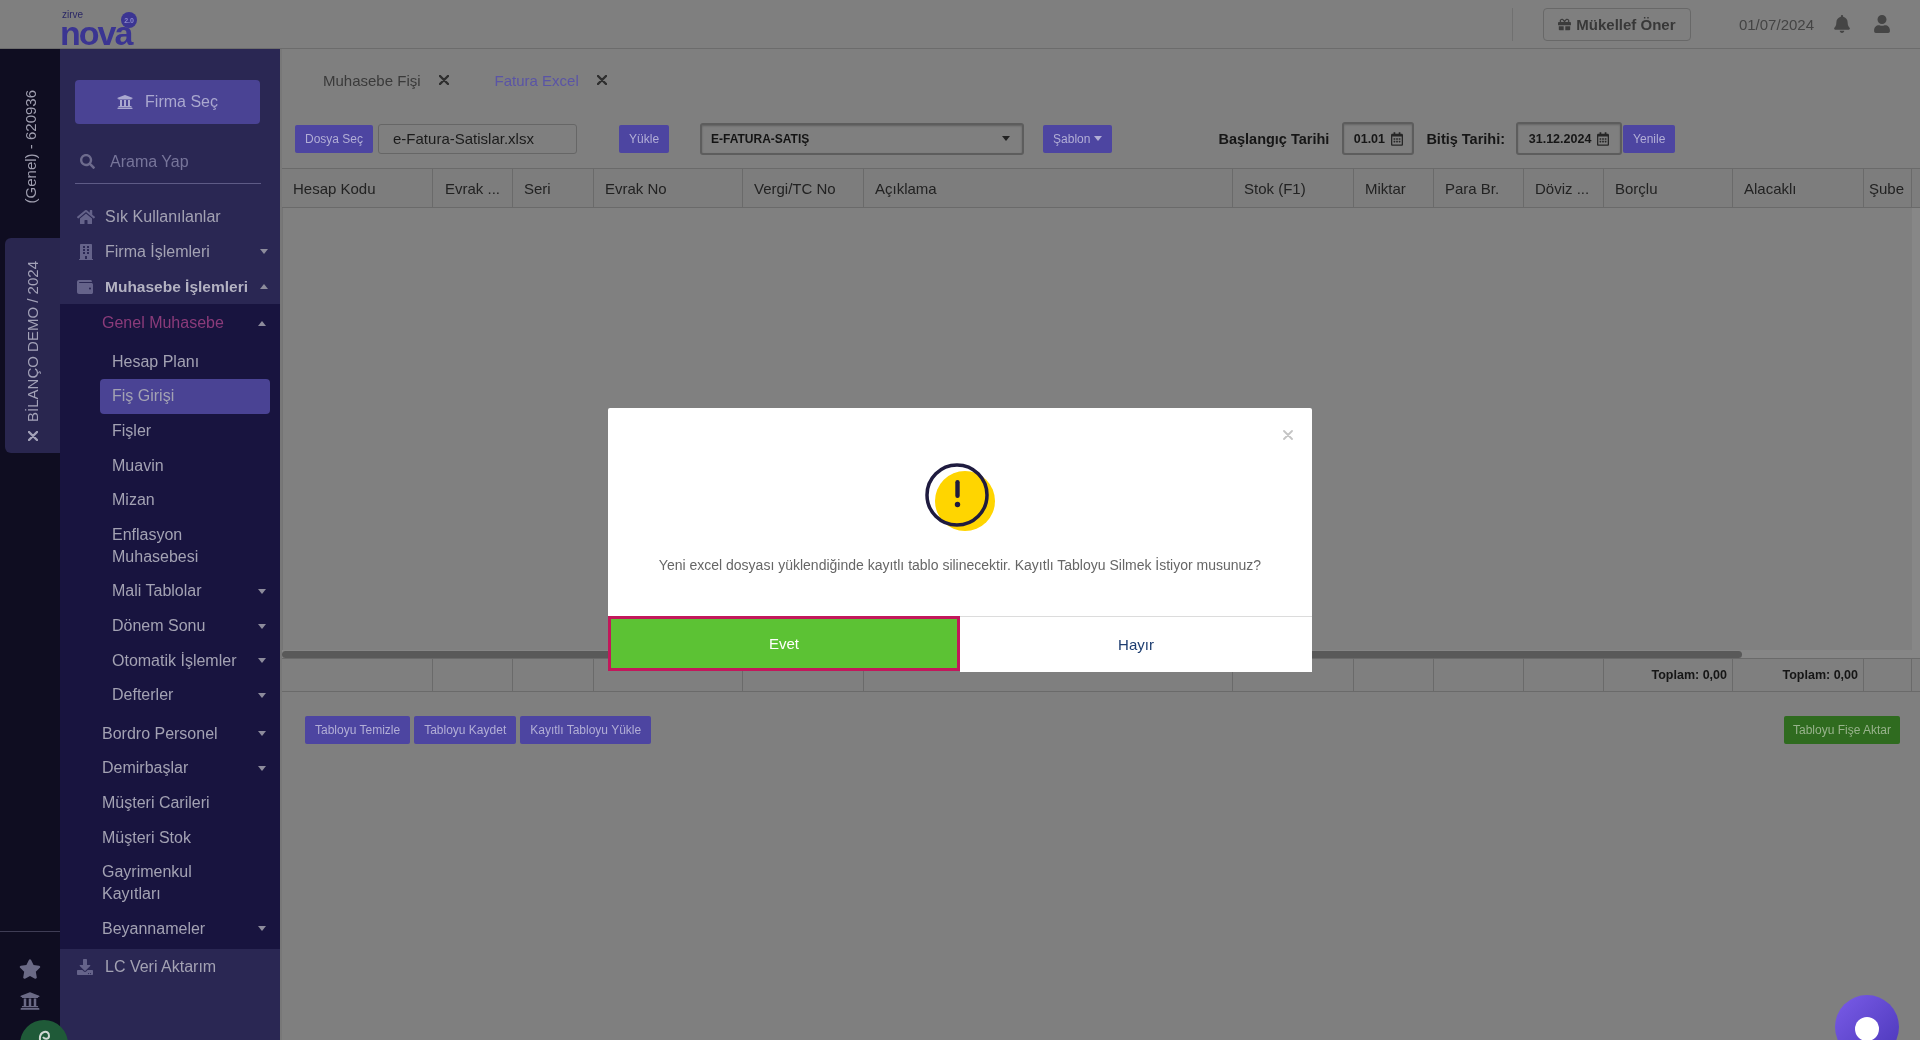 The image size is (1920, 1040). What do you see at coordinates (30, 147) in the screenshot?
I see `company-code: (Genel) - 620936` at bounding box center [30, 147].